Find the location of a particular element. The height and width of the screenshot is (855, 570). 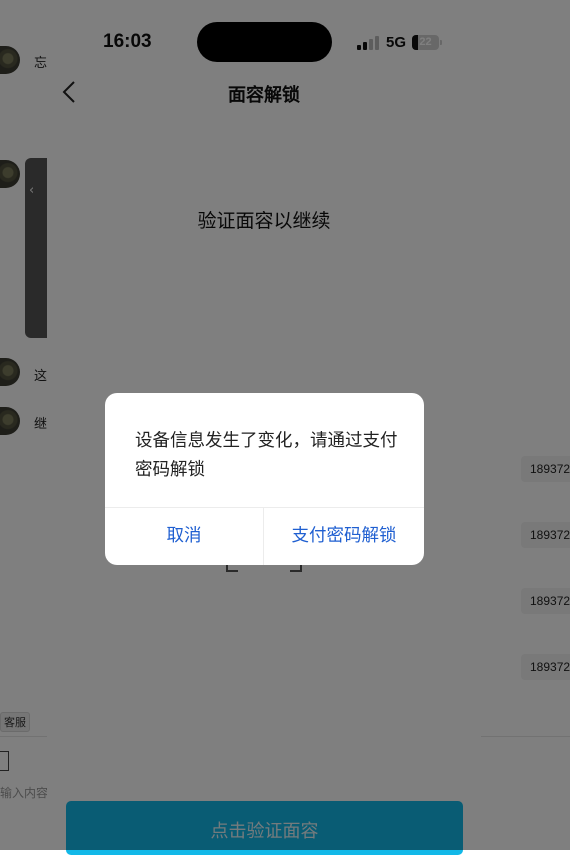

dialog-message: 设备信息发生了变化，请通过支付密码解锁 is located at coordinates (266, 455).